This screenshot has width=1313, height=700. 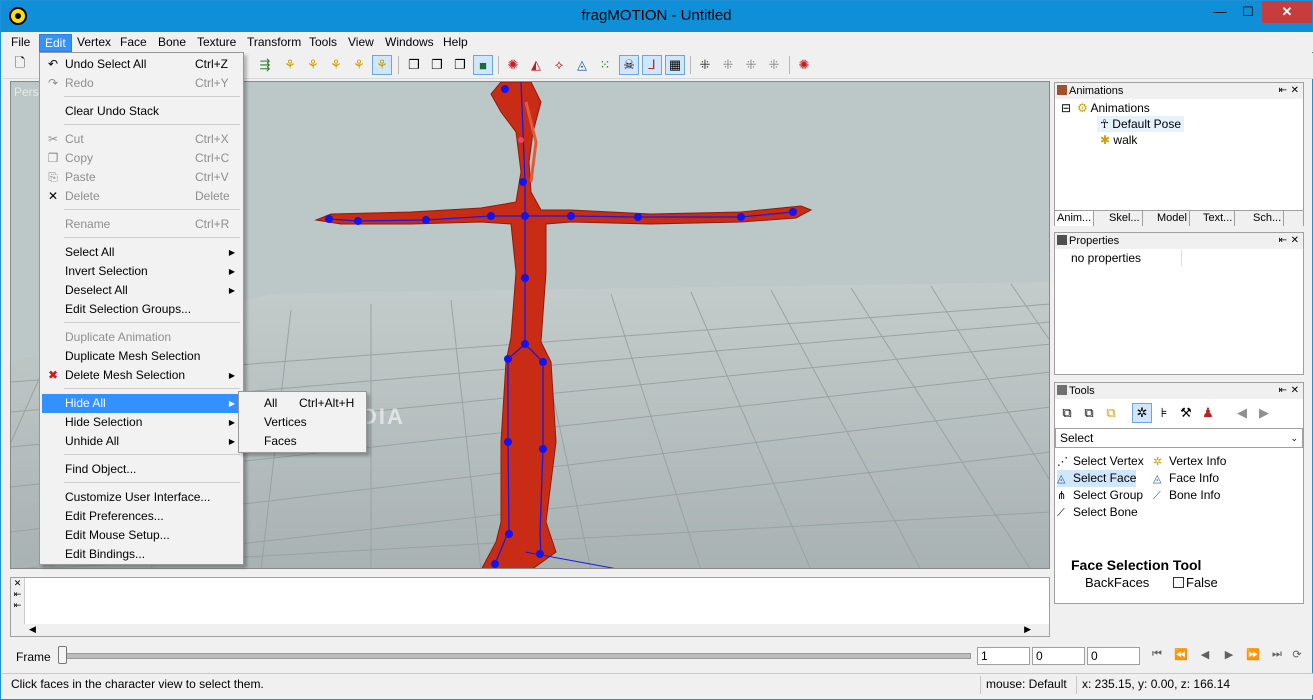 What do you see at coordinates (728, 65) in the screenshot?
I see `snap-vertex-icon: ⁜` at bounding box center [728, 65].